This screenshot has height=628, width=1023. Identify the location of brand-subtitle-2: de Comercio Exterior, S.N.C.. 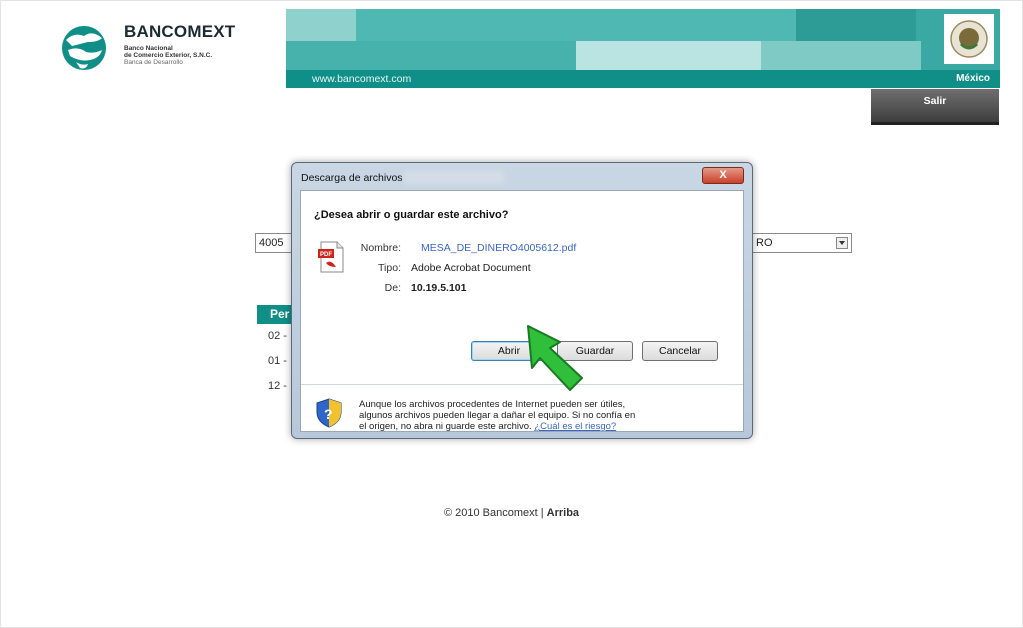
(168, 55).